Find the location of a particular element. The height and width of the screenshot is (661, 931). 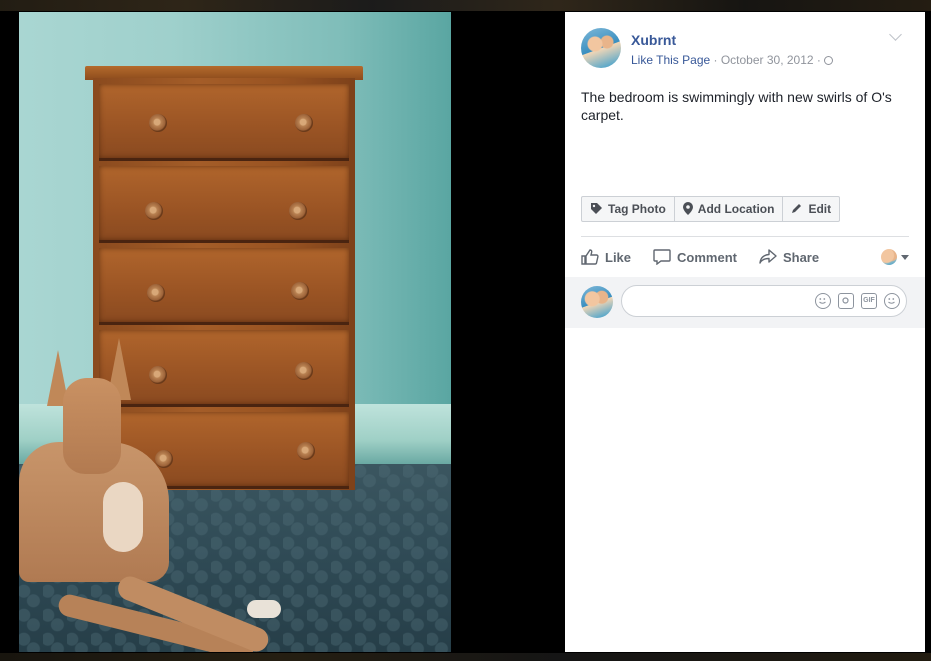

edit-label: Edit is located at coordinates (820, 209).